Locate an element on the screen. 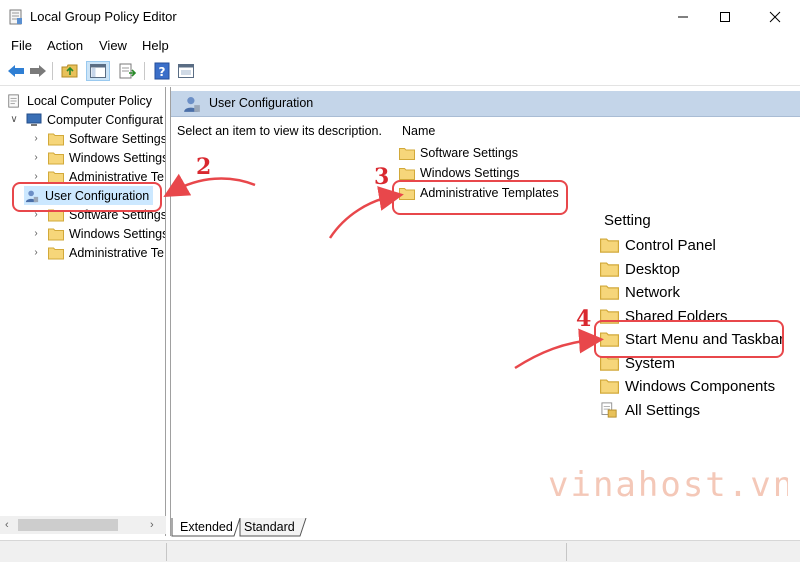 This screenshot has height=562, width=800. user-icon is located at coordinates (192, 104).